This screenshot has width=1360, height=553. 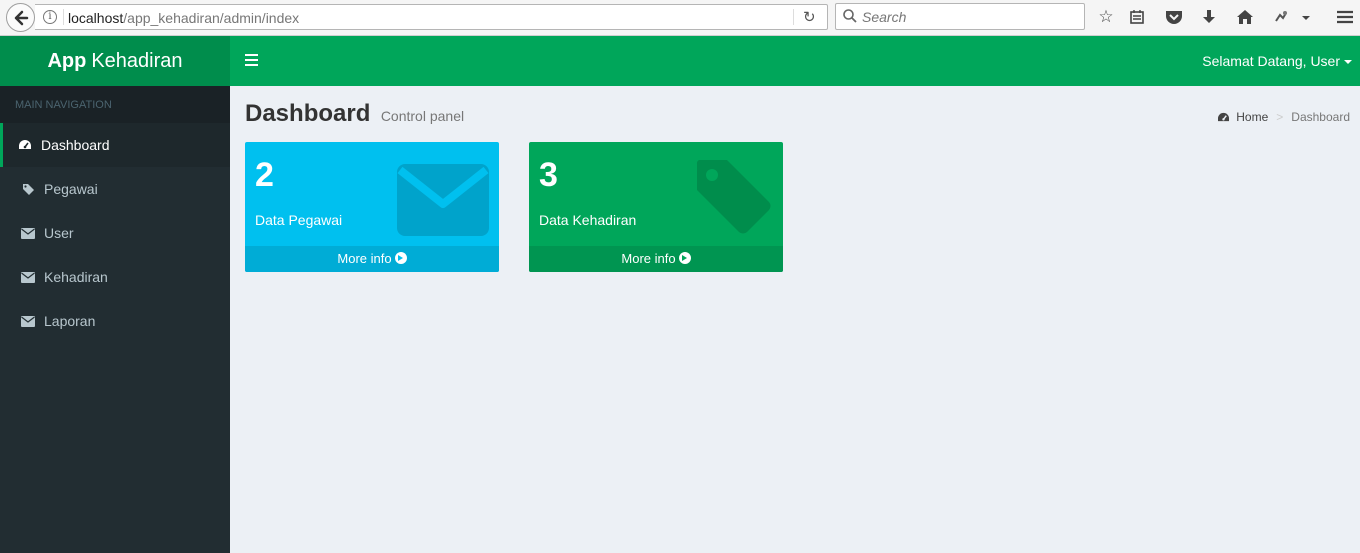 What do you see at coordinates (1106, 17) in the screenshot?
I see `bookmark-star-icon: ☆` at bounding box center [1106, 17].